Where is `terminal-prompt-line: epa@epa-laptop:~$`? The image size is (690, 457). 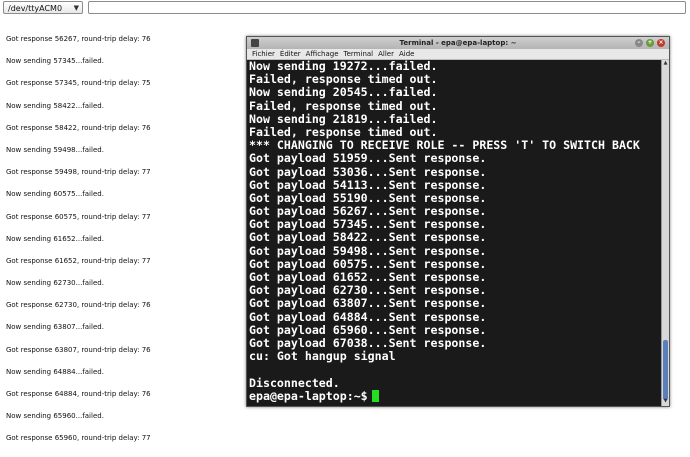
terminal-prompt-line: epa@epa-laptop:~$ is located at coordinates (453, 395).